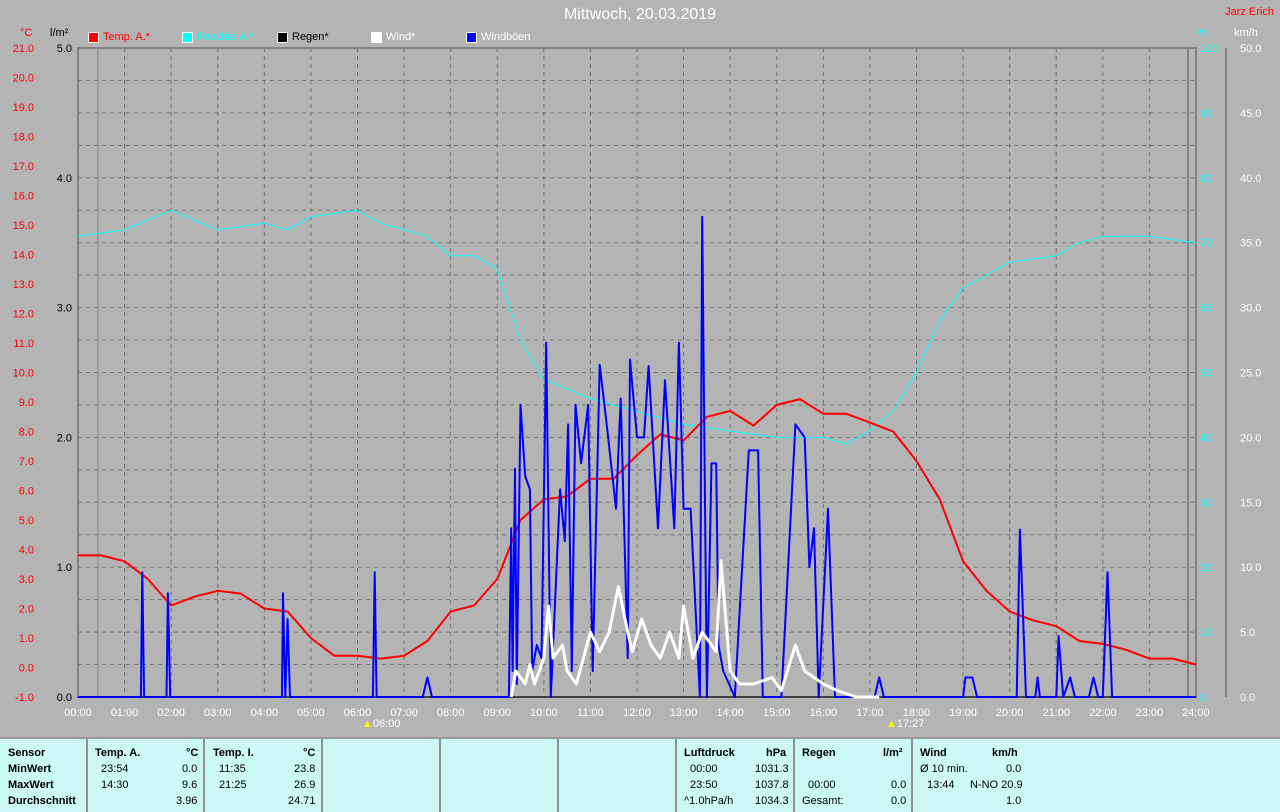 The image size is (1280, 812). I want to click on temp-i-min: 23.8, so click(305, 769).